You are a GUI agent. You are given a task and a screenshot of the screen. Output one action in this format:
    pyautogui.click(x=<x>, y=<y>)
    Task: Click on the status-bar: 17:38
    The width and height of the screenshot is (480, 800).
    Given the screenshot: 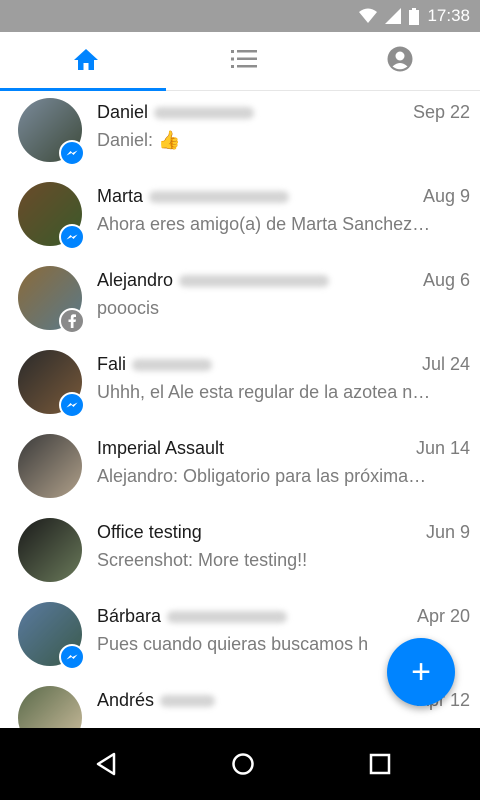 What is the action you would take?
    pyautogui.click(x=240, y=16)
    